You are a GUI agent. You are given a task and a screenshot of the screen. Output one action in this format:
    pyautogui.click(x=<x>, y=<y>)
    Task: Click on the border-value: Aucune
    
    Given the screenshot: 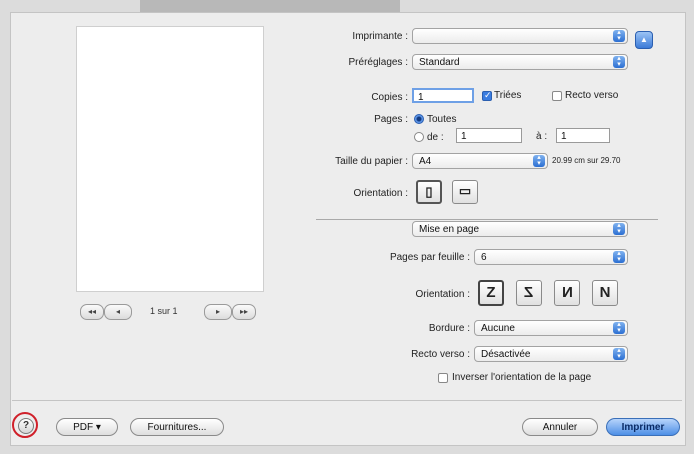 What is the action you would take?
    pyautogui.click(x=498, y=328)
    